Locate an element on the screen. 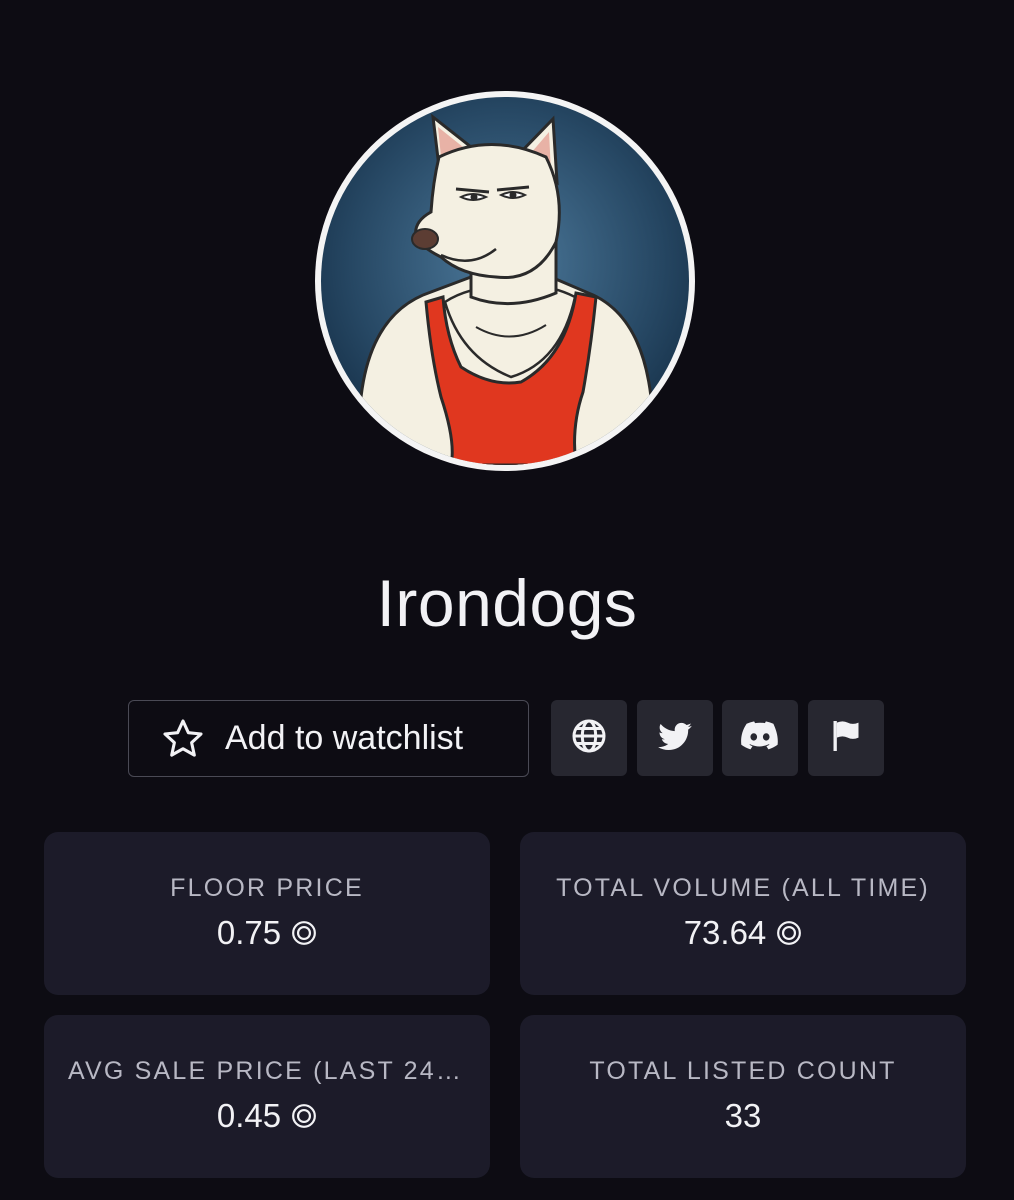 The height and width of the screenshot is (1200, 1014). stat-value: 73.64 is located at coordinates (725, 932).